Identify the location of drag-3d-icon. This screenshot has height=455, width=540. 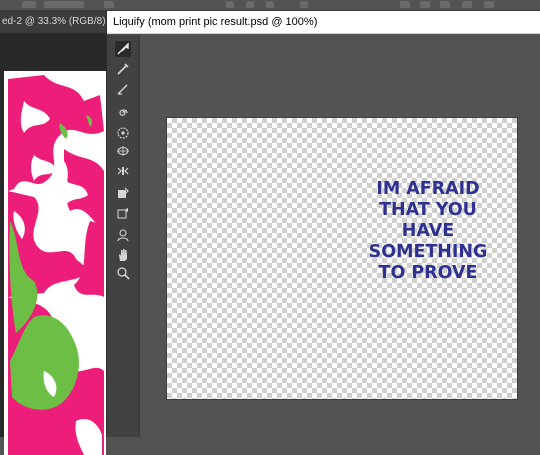
(445, 4).